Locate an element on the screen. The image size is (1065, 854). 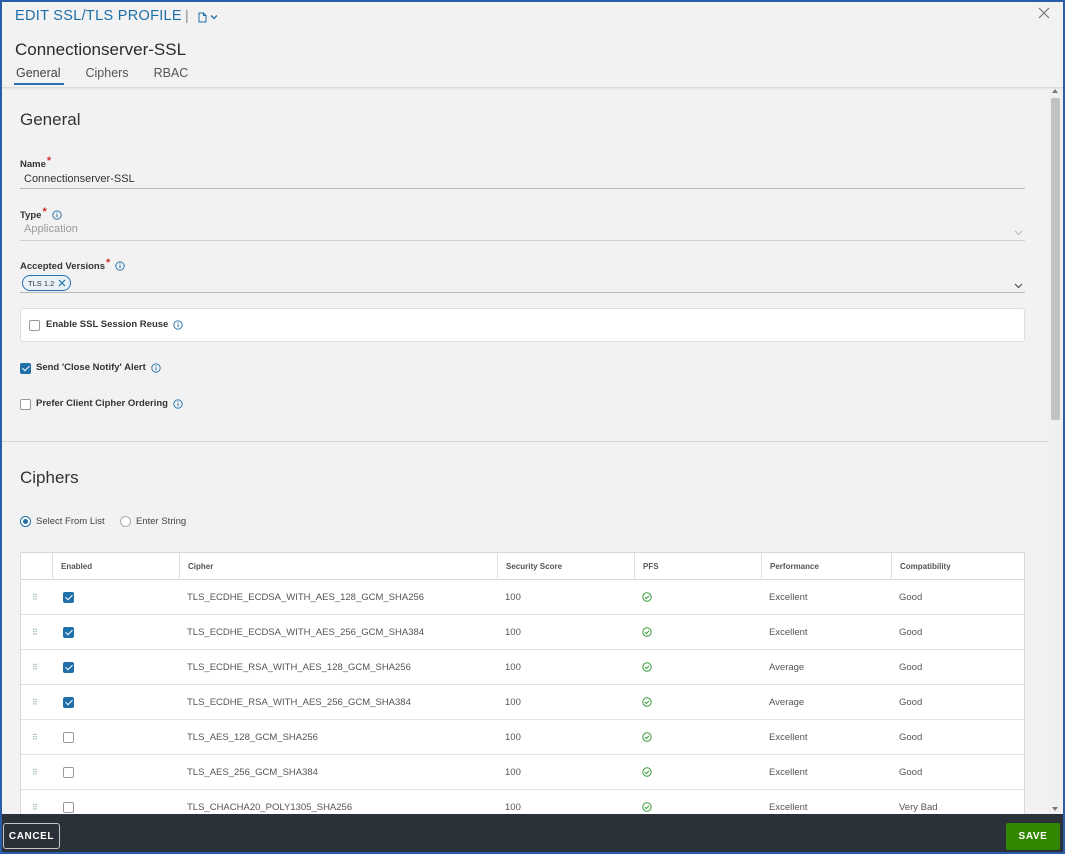
enter-string-radio is located at coordinates (125, 521).